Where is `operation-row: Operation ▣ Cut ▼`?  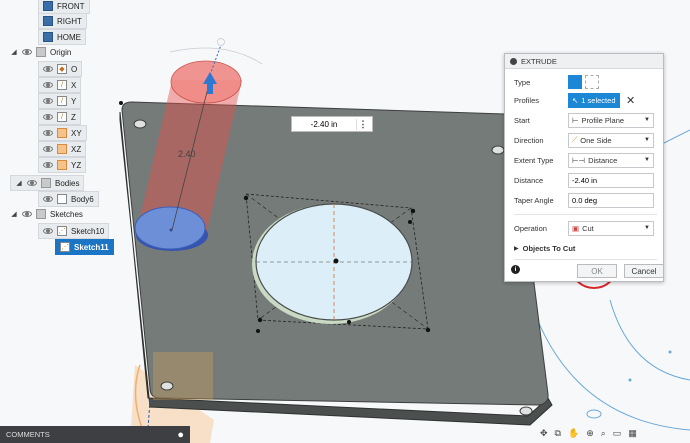 operation-row: Operation ▣ Cut ▼ is located at coordinates (586, 228).